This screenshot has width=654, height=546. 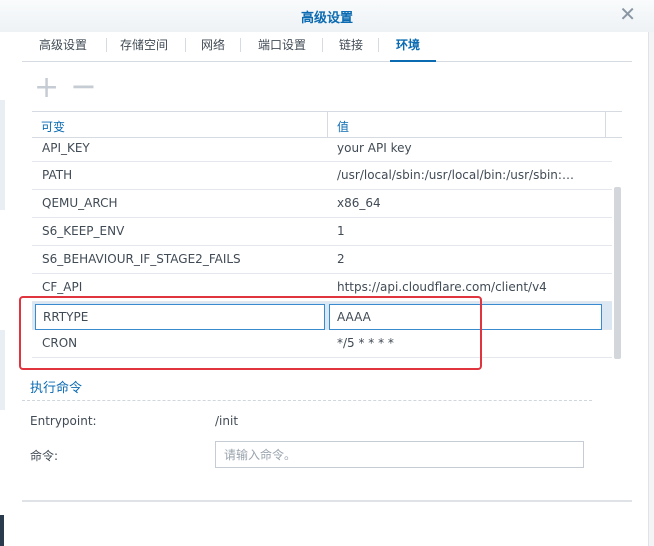 What do you see at coordinates (457, 343) in the screenshot?
I see `value-cell: */5 * * * *` at bounding box center [457, 343].